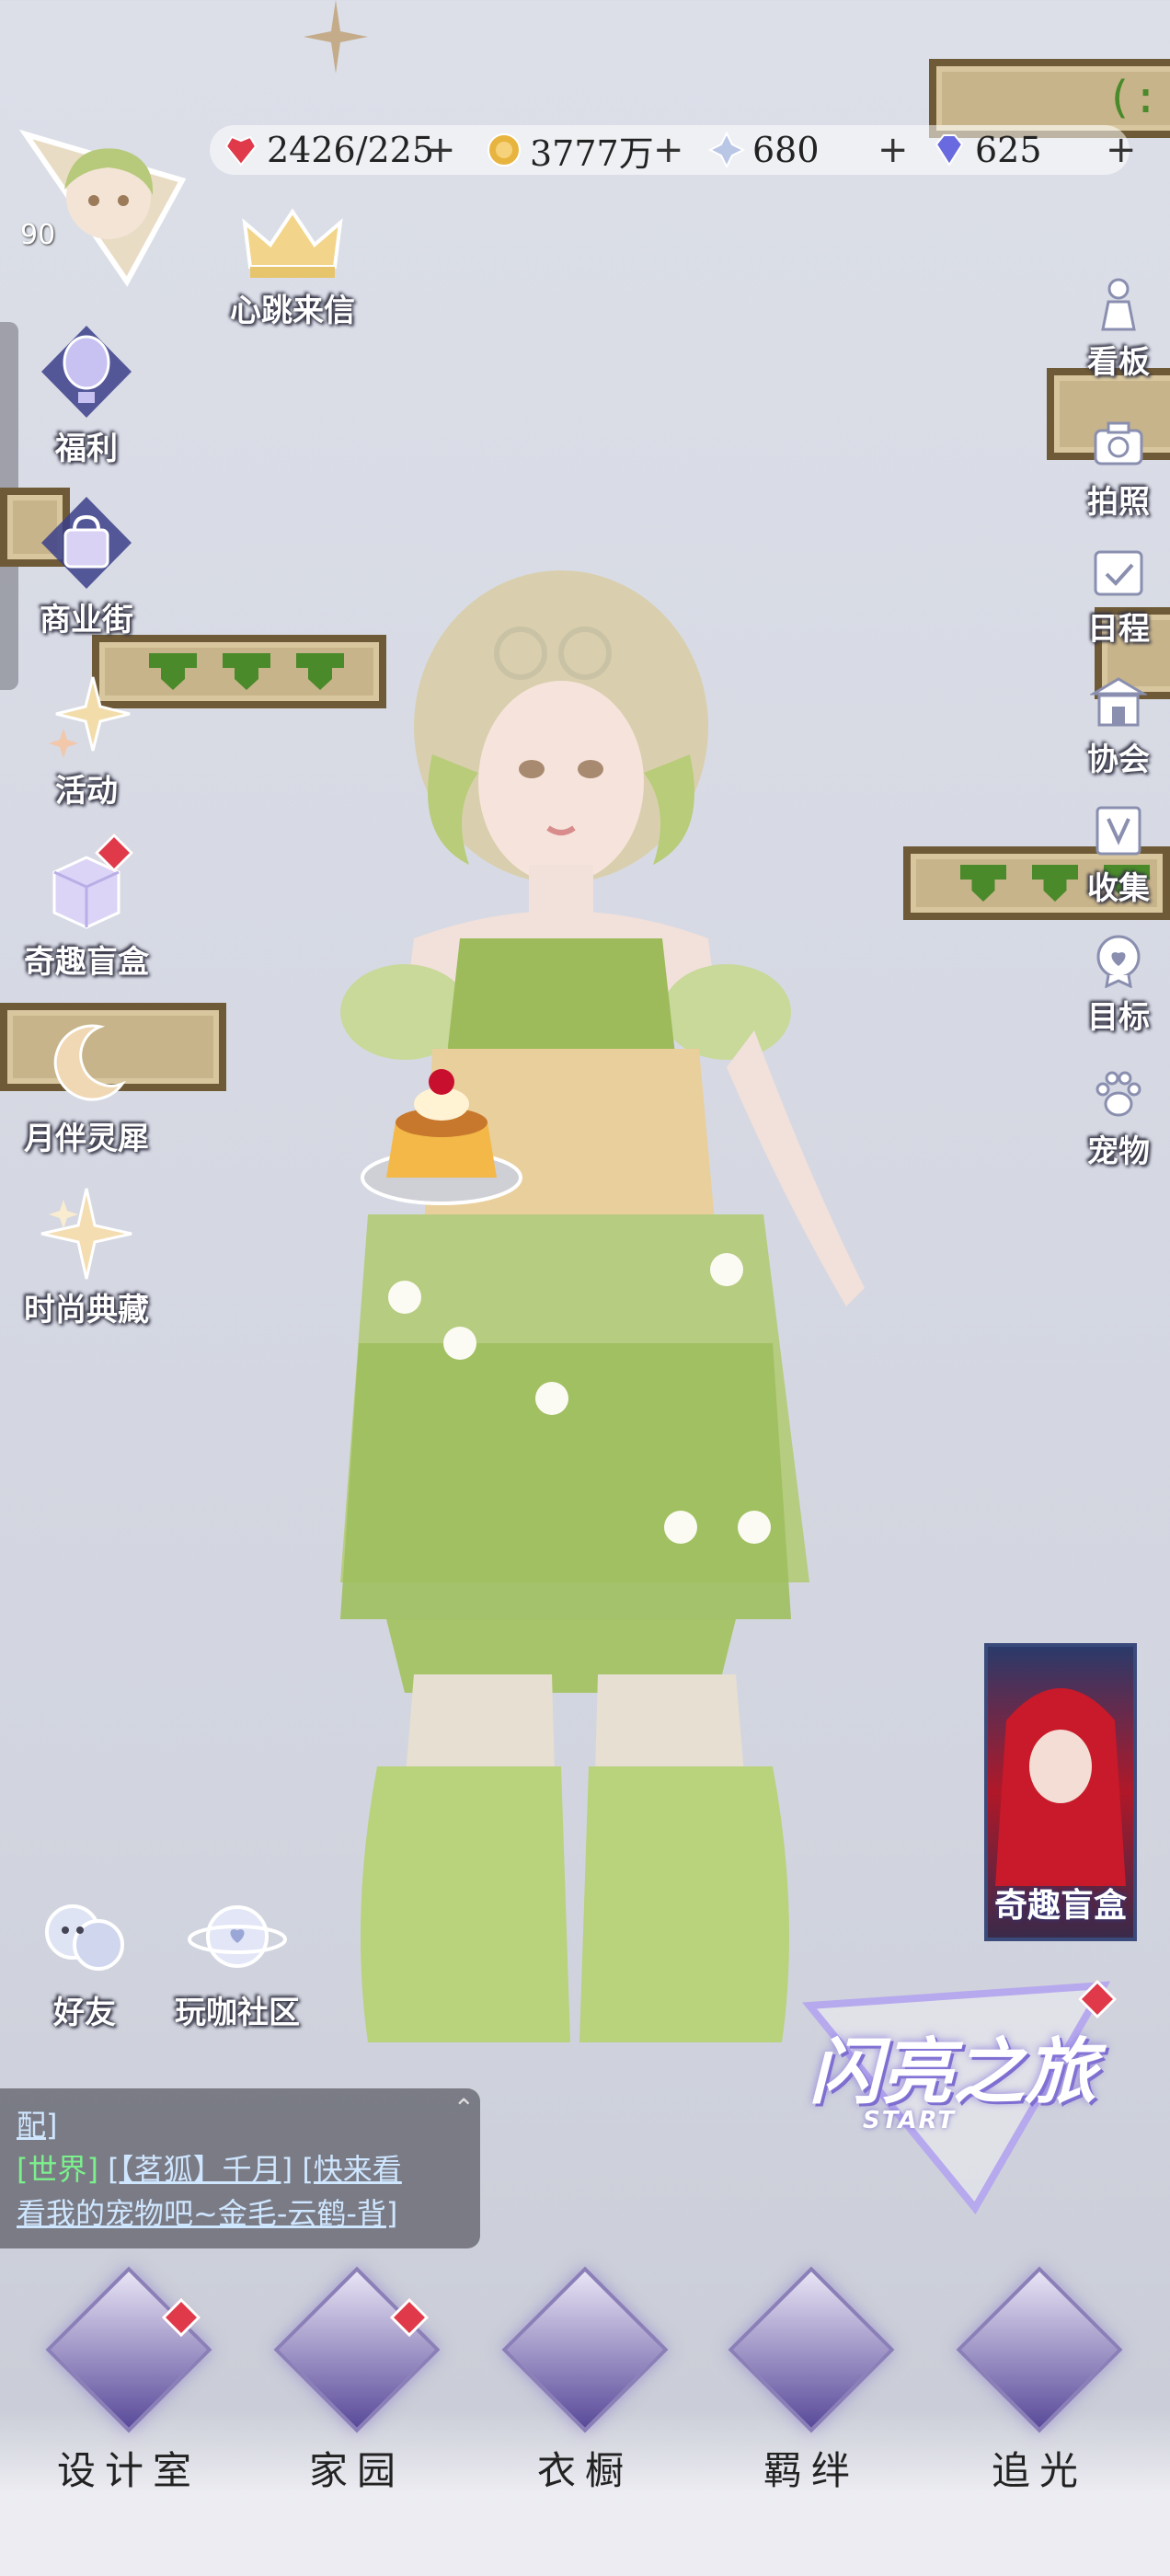 The width and height of the screenshot is (1170, 2576). Describe the element at coordinates (237, 1936) in the screenshot. I see `community-planet-icon` at that location.